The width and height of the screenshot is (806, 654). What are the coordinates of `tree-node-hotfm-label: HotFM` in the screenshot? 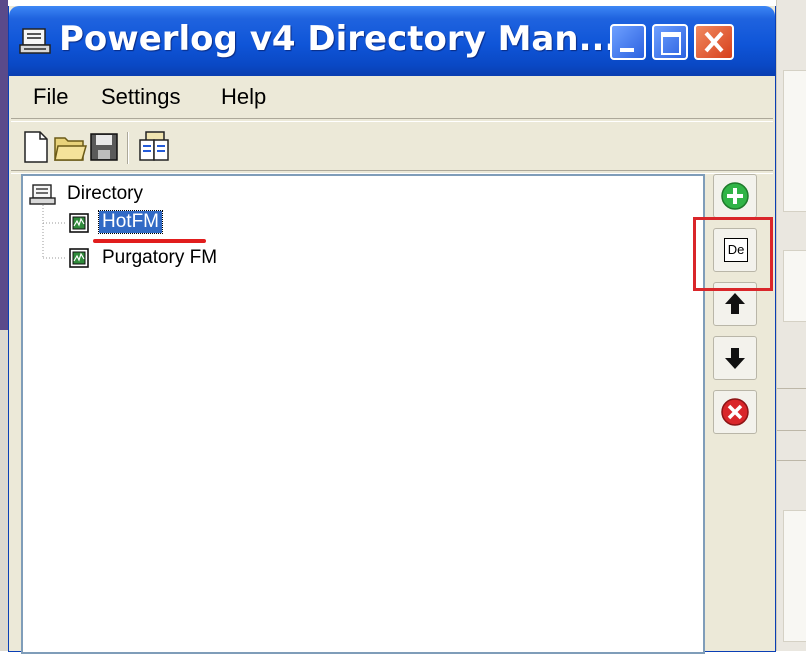 It's located at (130, 222).